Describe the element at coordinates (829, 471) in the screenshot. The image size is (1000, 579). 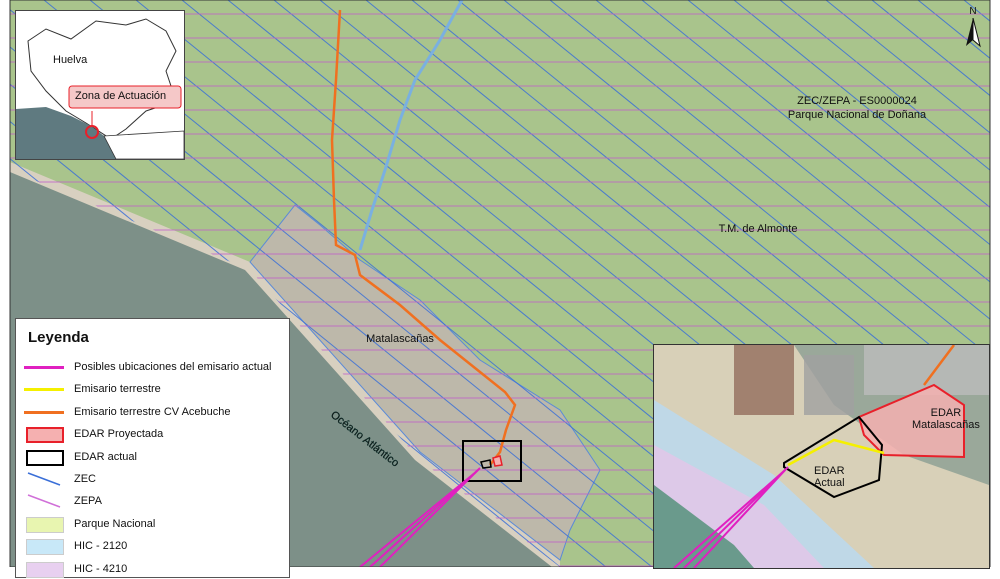
I see `inset-edar-actual-l1: EDAR` at that location.